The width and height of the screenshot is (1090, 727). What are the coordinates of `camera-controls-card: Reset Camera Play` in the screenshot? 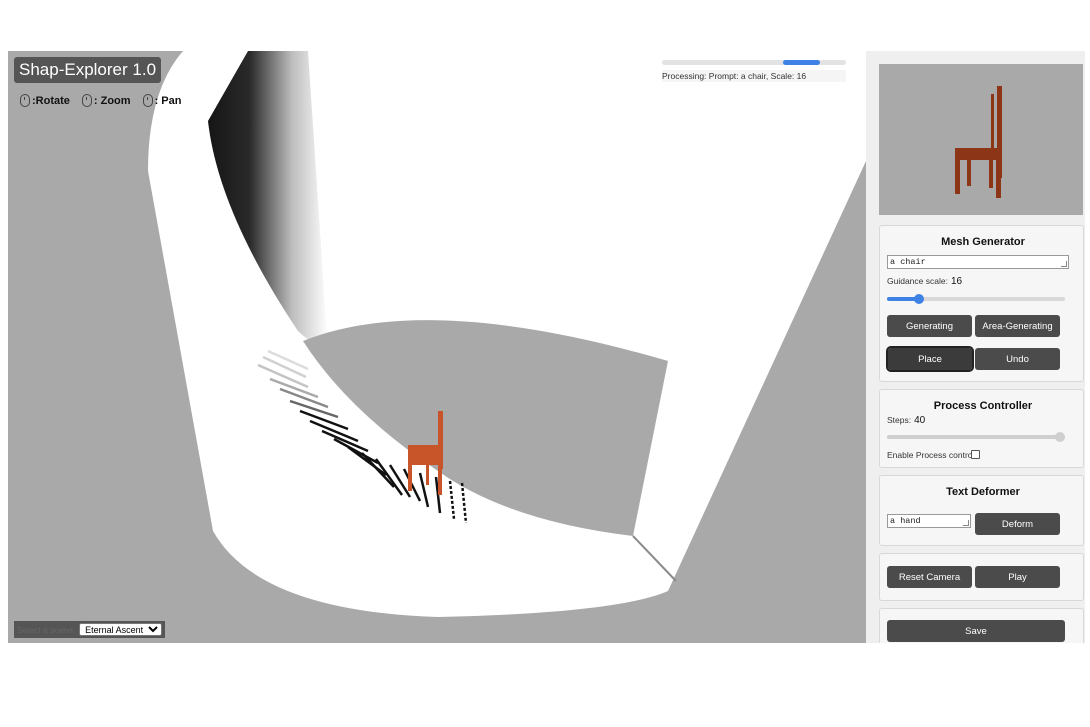 It's located at (981, 577).